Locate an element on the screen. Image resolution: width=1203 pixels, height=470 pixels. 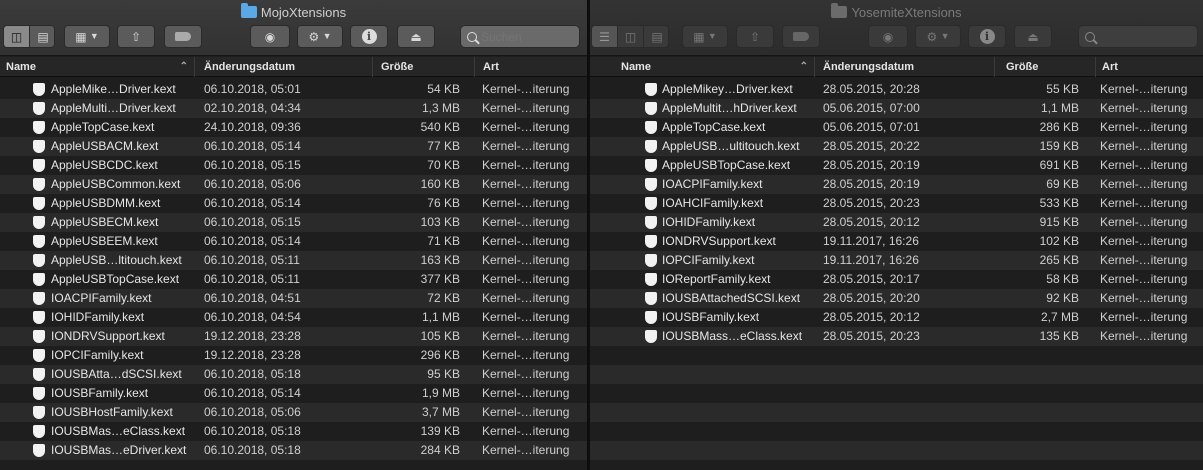
file-date: 06.10.2018, 05:18 is located at coordinates (252, 431).